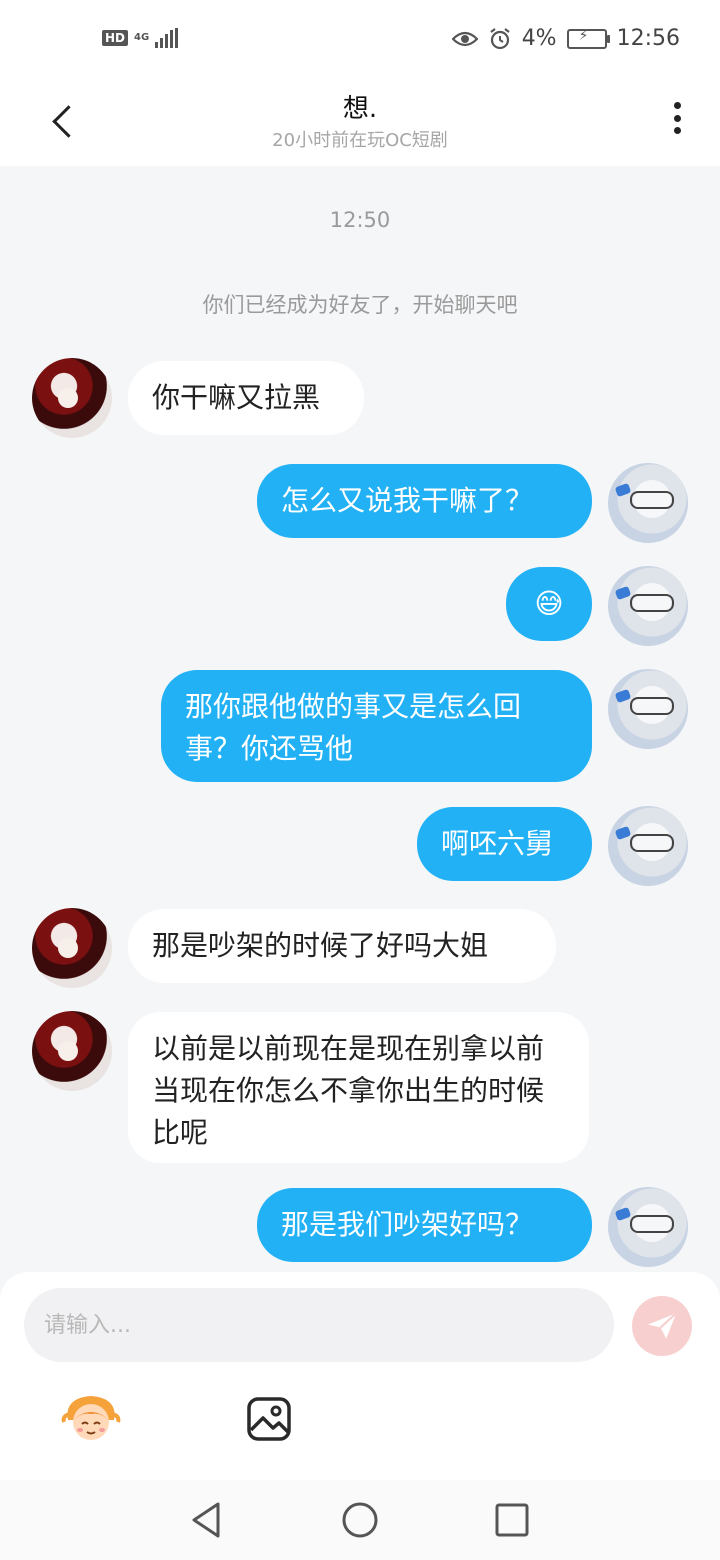 The height and width of the screenshot is (1560, 720). I want to click on square-recent-icon, so click(512, 1520).